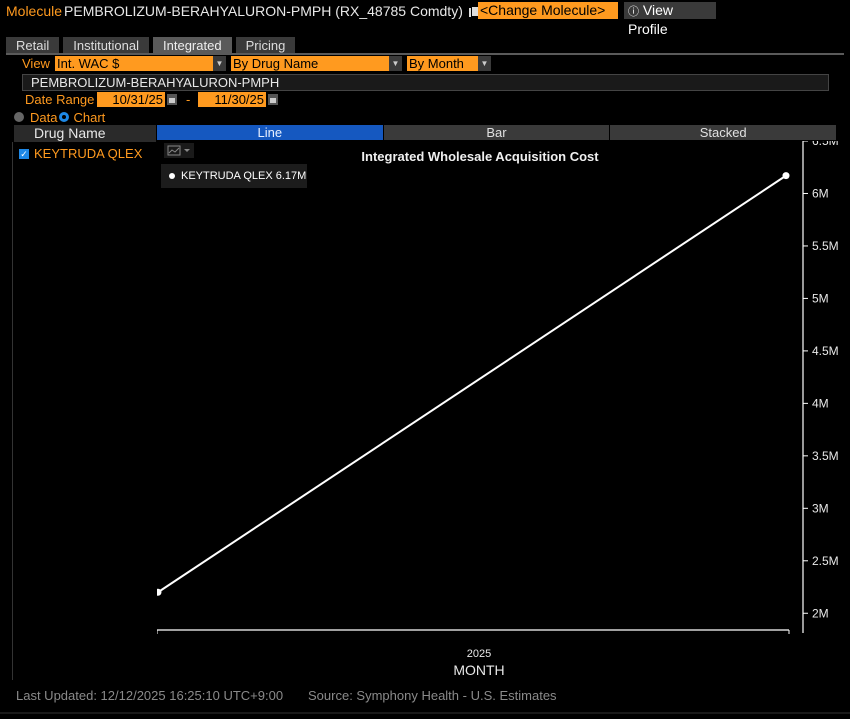 This screenshot has height=719, width=850. What do you see at coordinates (633, 12) in the screenshot?
I see `info-icon: ⓘ` at bounding box center [633, 12].